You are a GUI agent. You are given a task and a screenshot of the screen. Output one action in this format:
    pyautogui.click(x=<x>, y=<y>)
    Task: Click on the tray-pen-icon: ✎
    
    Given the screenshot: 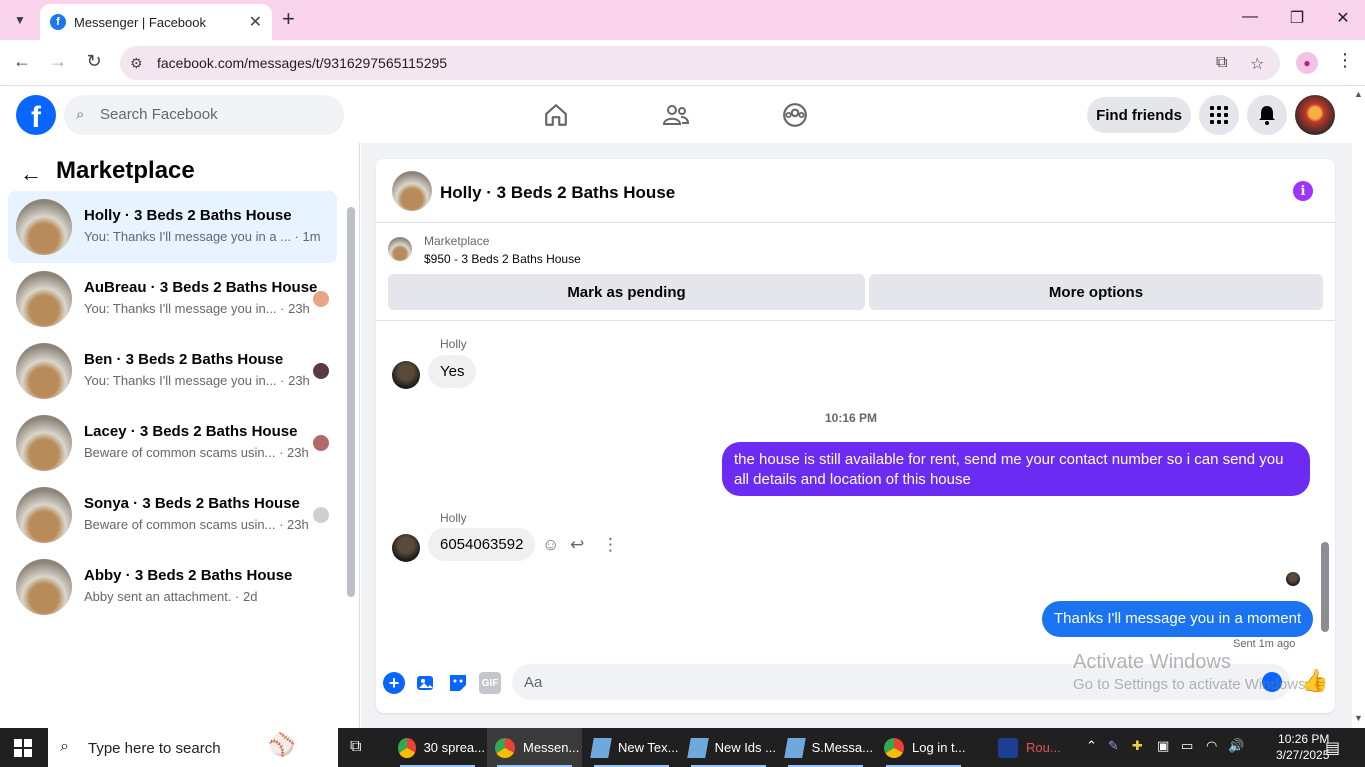 What is the action you would take?
    pyautogui.click(x=1113, y=746)
    